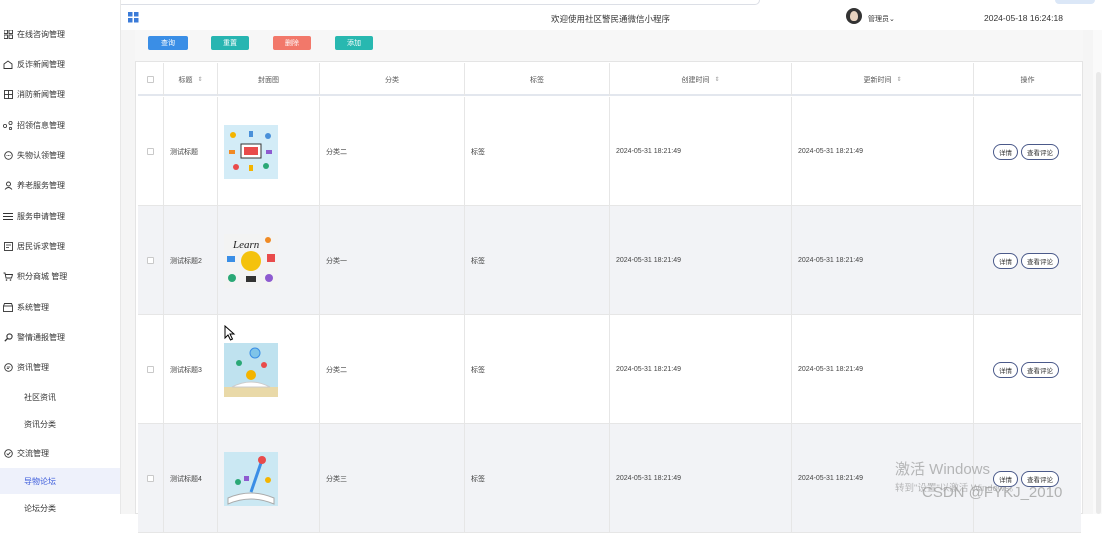 The image size is (1102, 533). I want to click on sidebar-item-lost-found: 招领信息管理, so click(60, 125).